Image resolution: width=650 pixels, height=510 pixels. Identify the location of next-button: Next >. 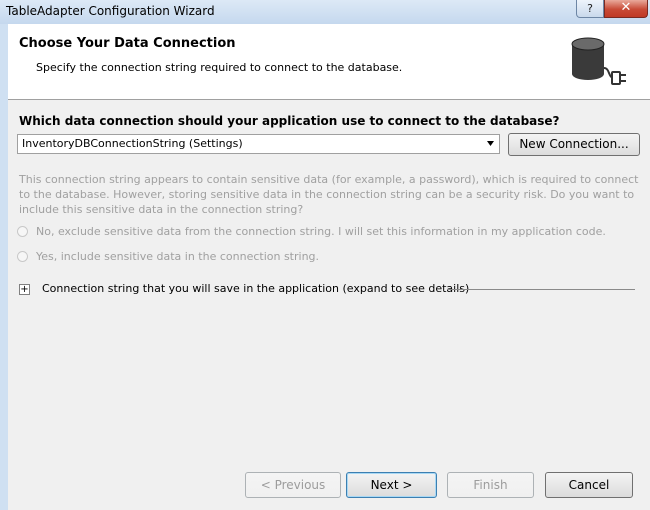
(391, 485).